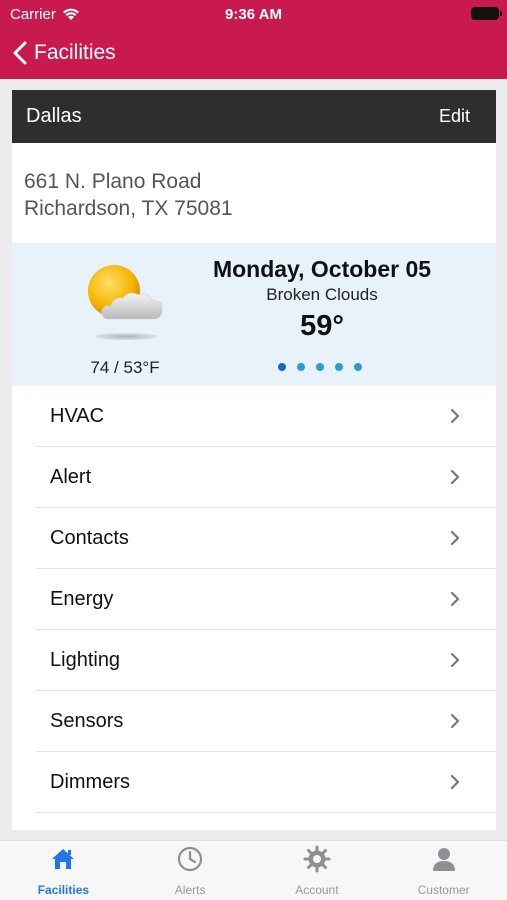  Describe the element at coordinates (89, 537) in the screenshot. I see `menu-item-label: Contacts` at that location.